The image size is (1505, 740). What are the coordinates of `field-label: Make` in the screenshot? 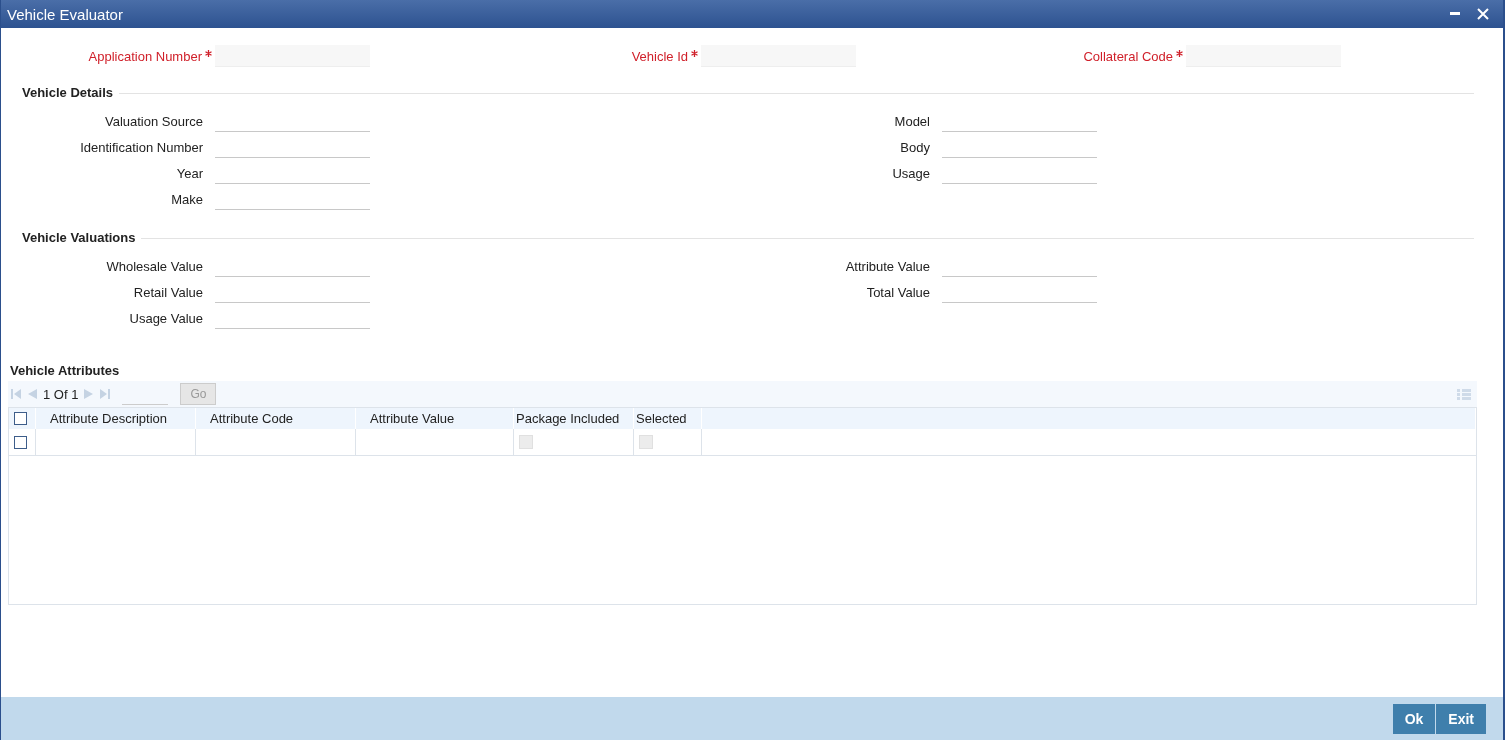 It's located at (187, 199).